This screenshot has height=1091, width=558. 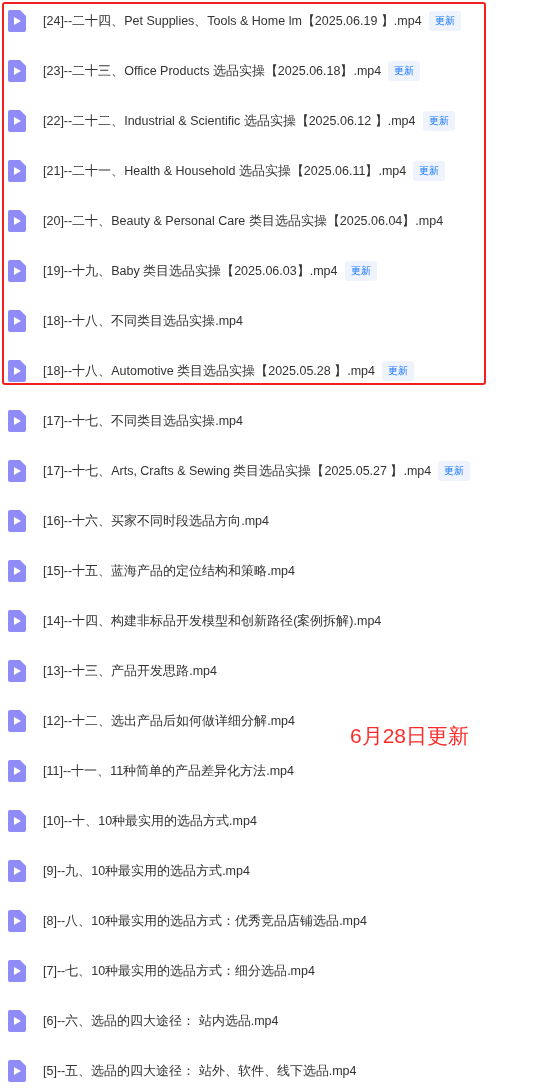 What do you see at coordinates (169, 571) in the screenshot?
I see `file-name: [15]--十五、蓝海产品的定位结构和策略.mp4` at bounding box center [169, 571].